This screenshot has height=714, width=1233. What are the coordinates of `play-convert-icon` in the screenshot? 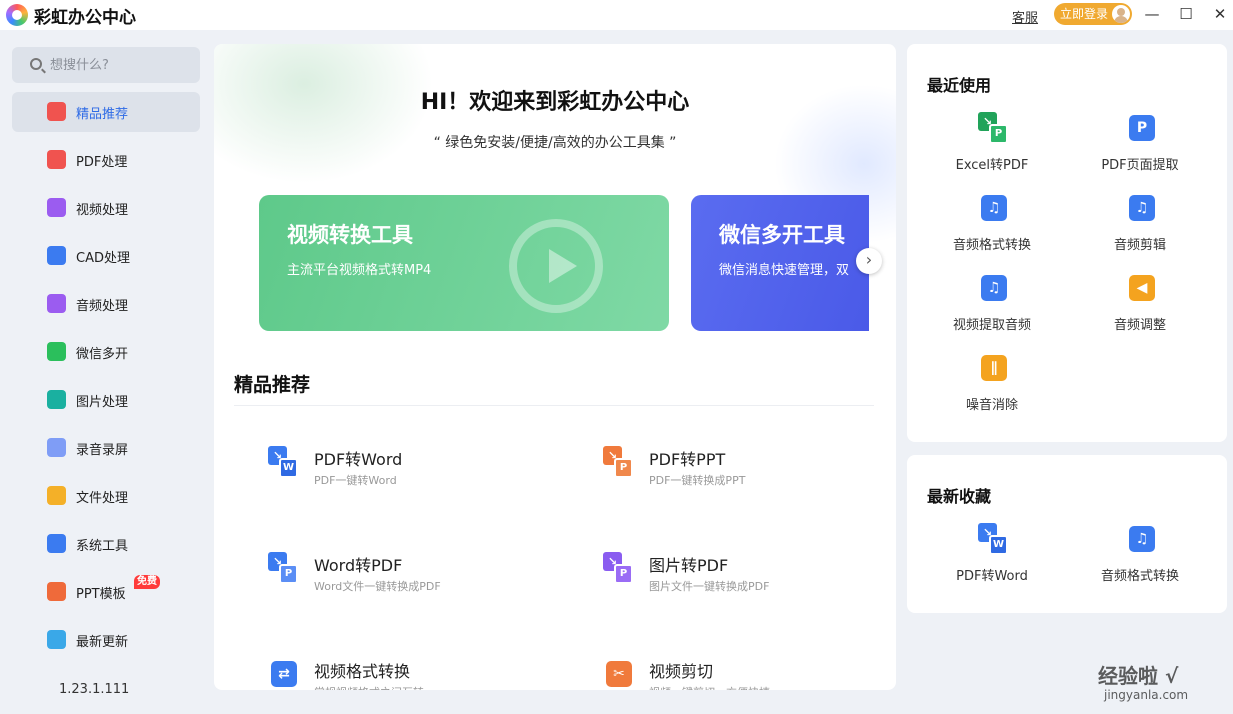 It's located at (556, 266).